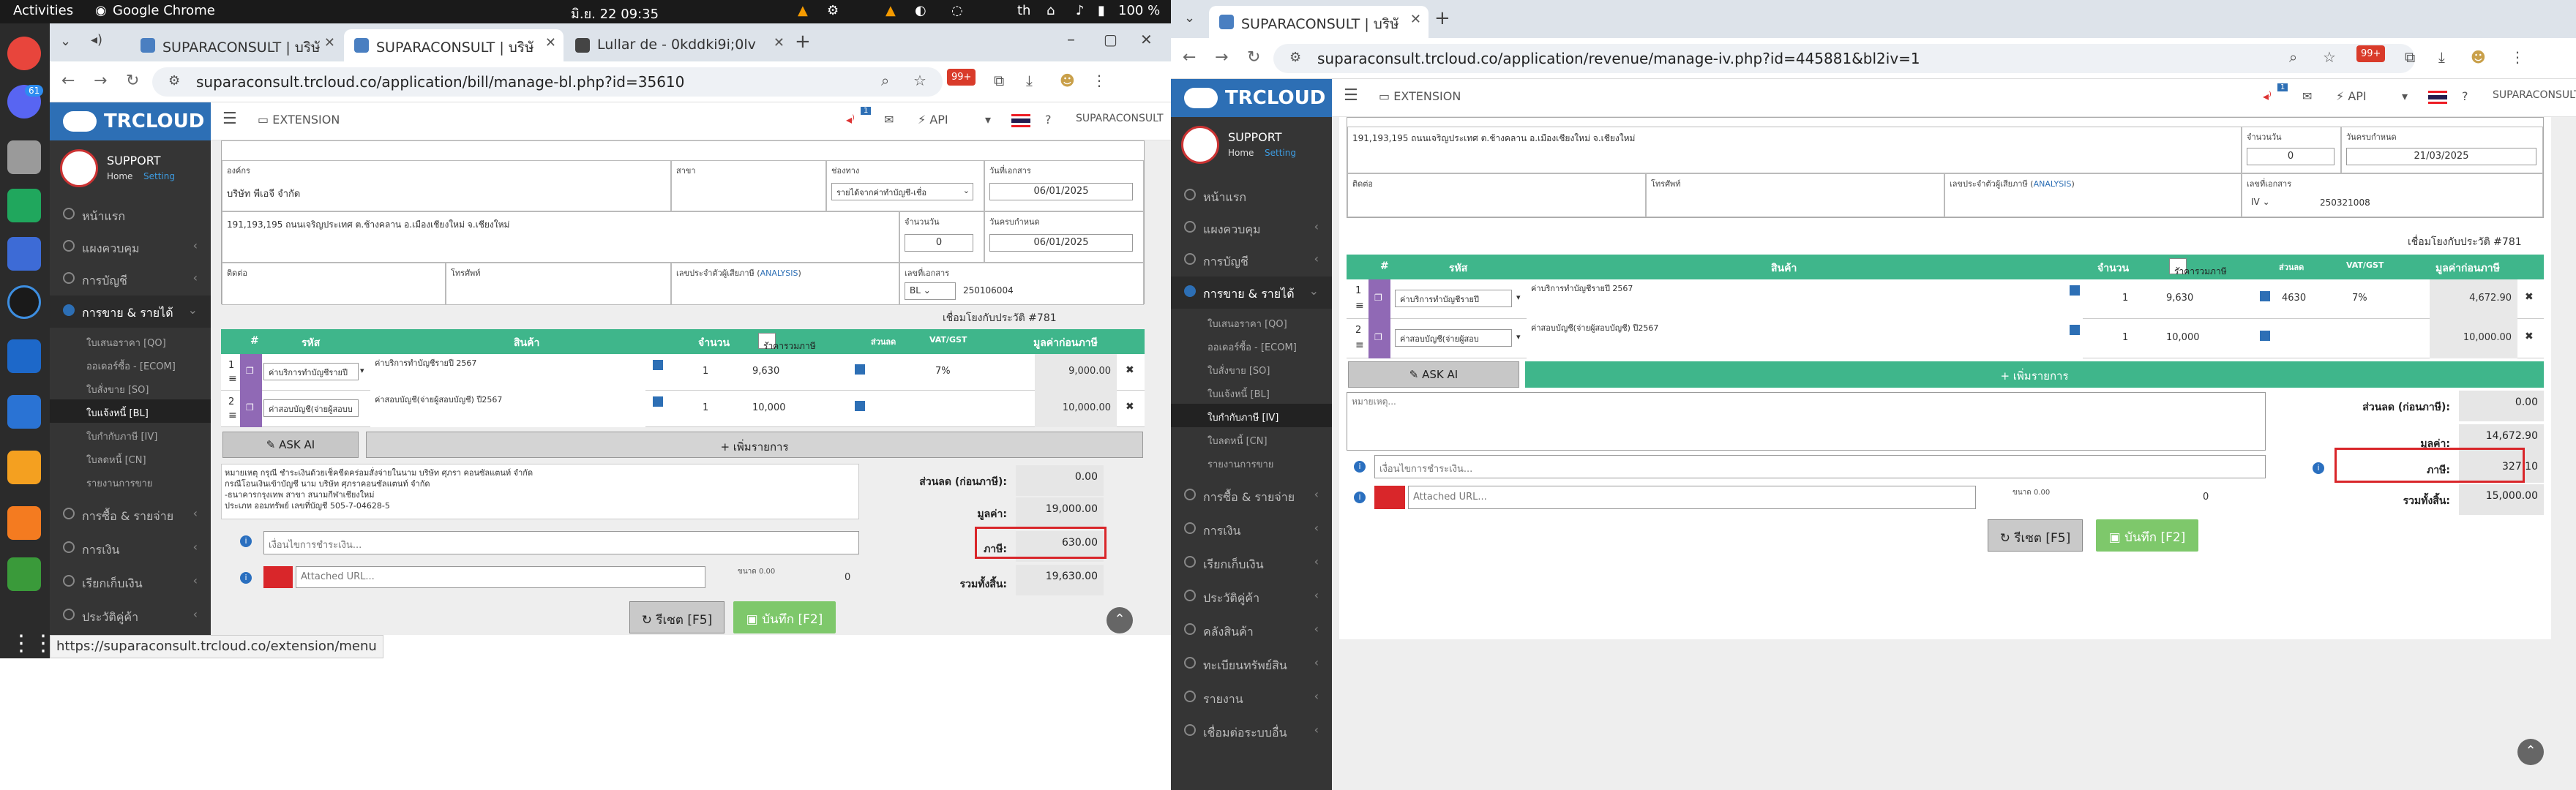  What do you see at coordinates (678, 45) in the screenshot?
I see `tab-3: Lullar de - 0kddki9i;0lv ✕` at bounding box center [678, 45].